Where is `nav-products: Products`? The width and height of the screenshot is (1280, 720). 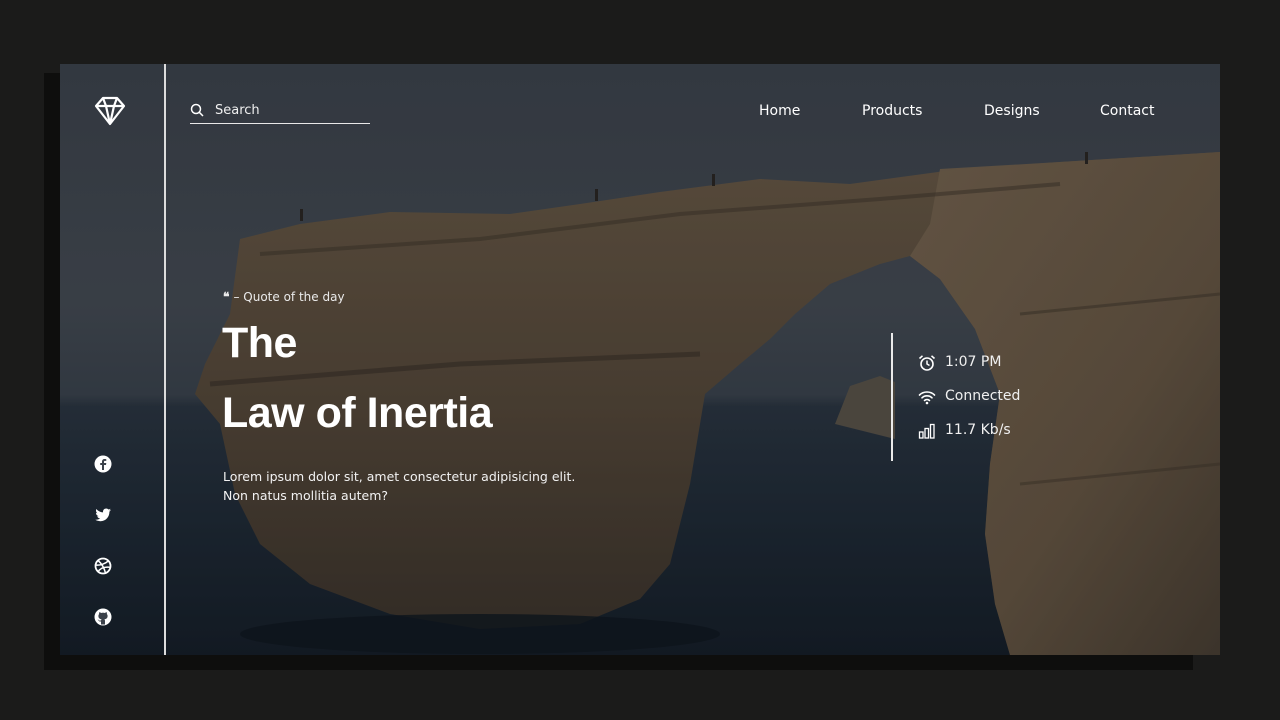 nav-products: Products is located at coordinates (892, 111).